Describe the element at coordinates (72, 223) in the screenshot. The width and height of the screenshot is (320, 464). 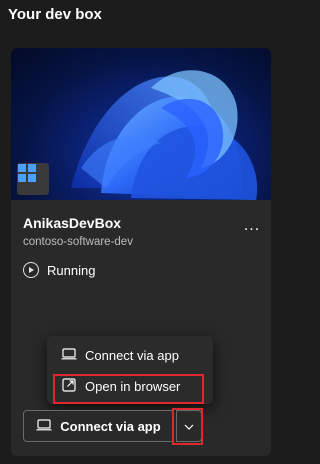
I see `devbox-name: AnikasDevBox` at that location.